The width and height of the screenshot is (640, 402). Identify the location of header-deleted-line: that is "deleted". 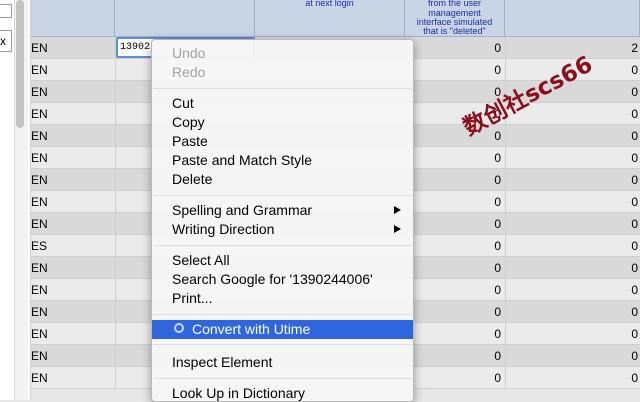
(454, 31).